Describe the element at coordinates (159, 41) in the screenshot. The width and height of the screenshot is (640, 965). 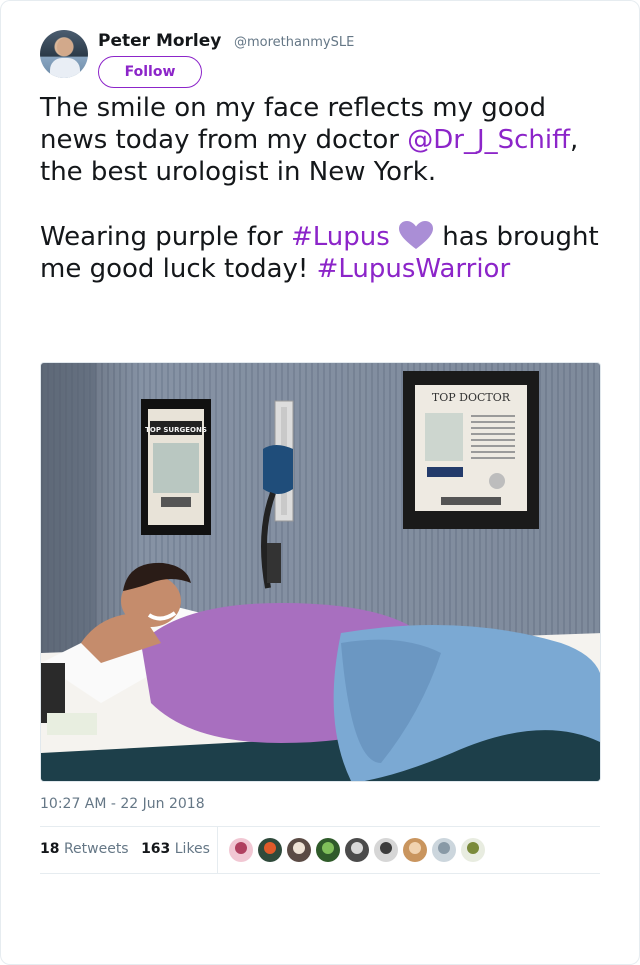
I see `user-name: Peter Morley` at that location.